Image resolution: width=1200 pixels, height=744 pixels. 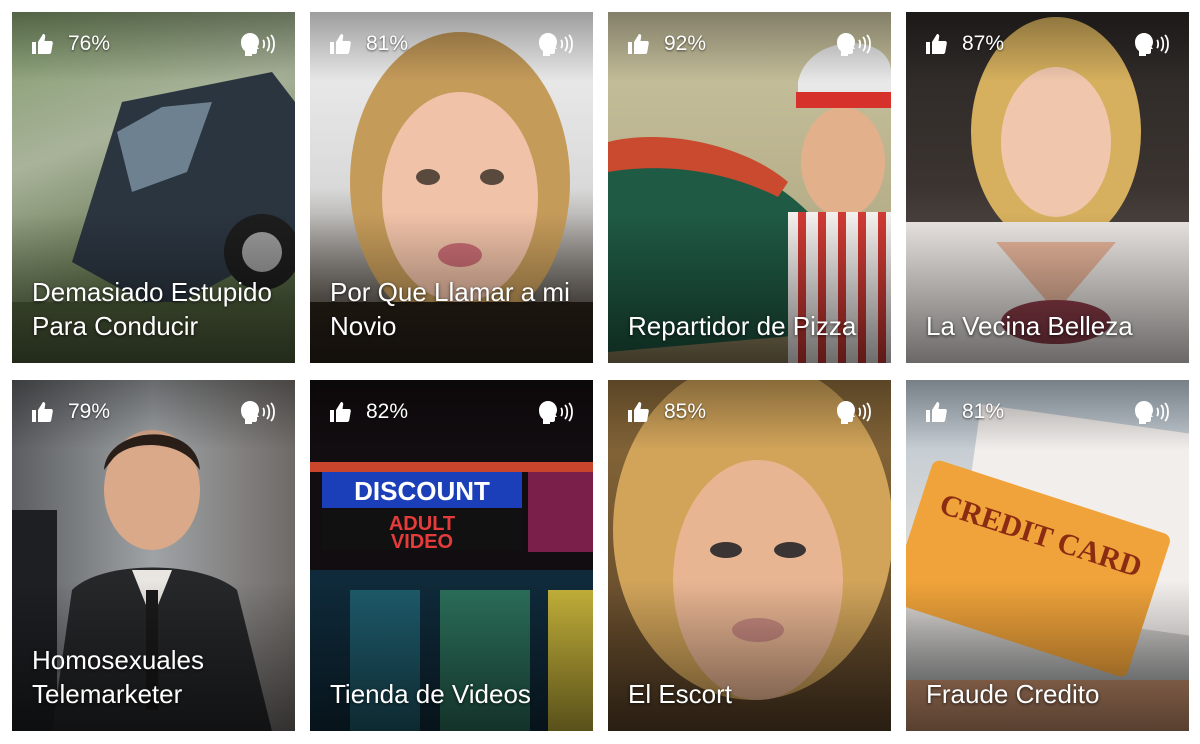 I want to click on tile-stats: 76%, so click(x=153, y=44).